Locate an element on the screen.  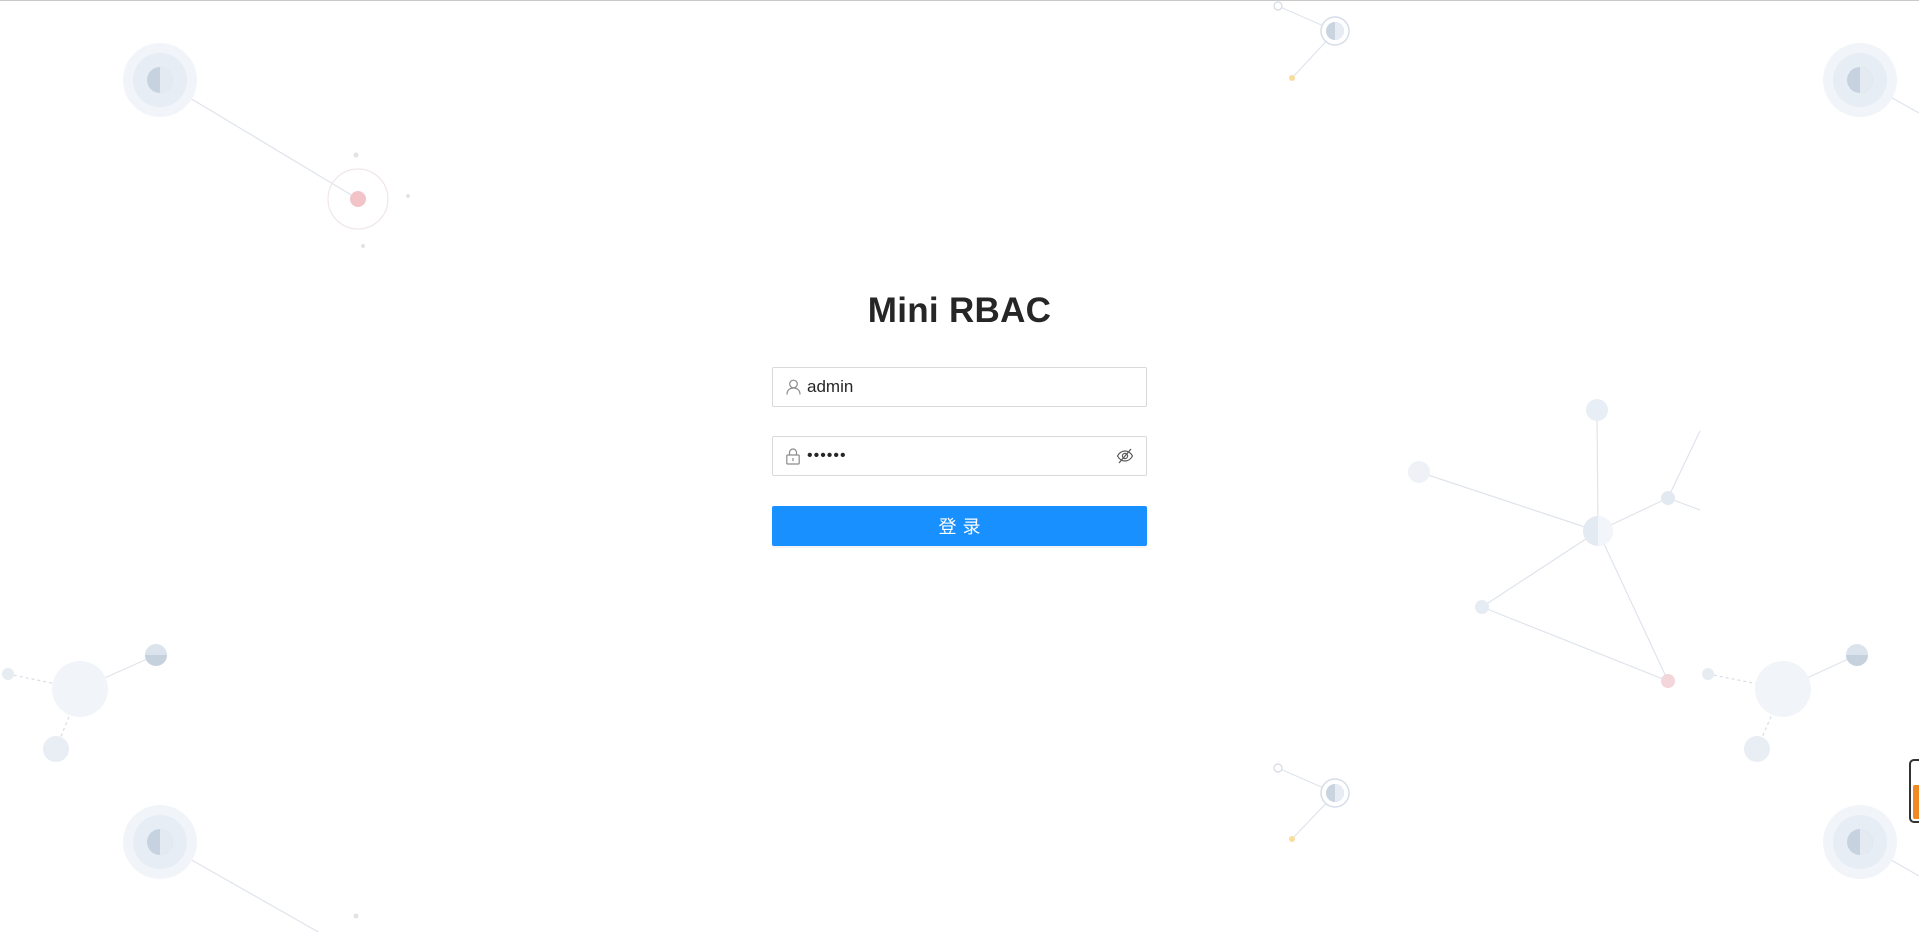
side-scroll-widget is located at coordinates (1914, 791).